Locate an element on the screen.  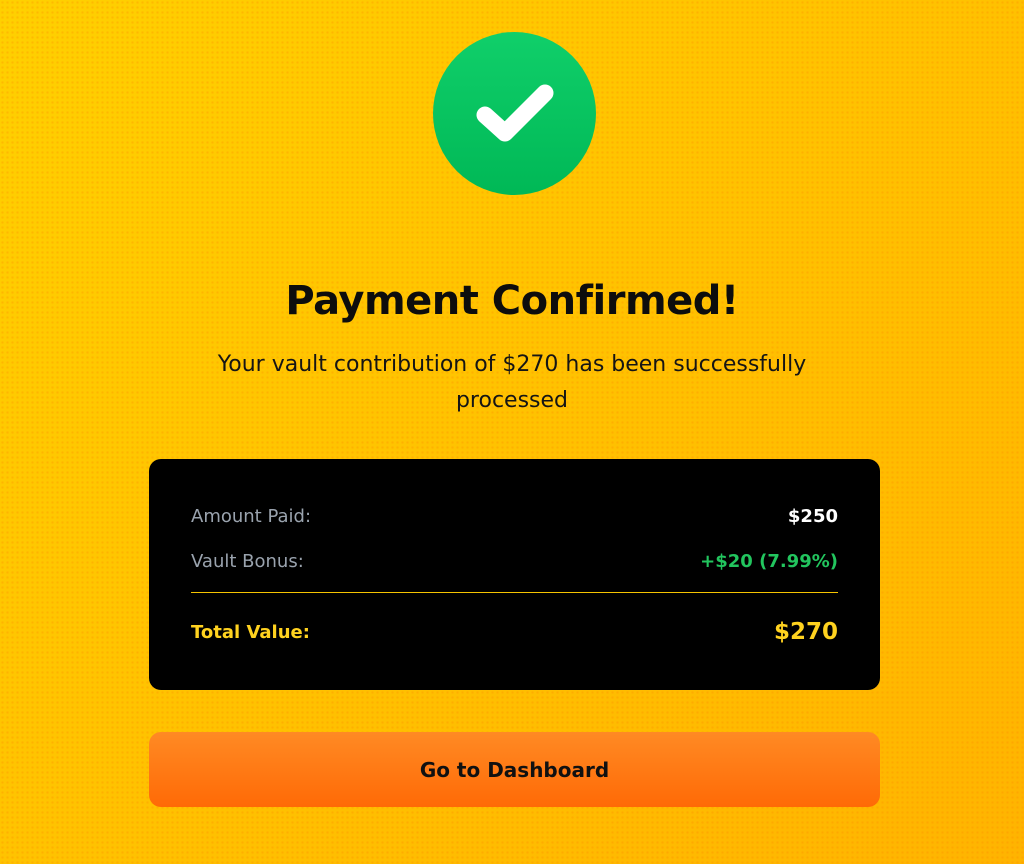
page-title: Payment Confirmed! is located at coordinates (512, 301).